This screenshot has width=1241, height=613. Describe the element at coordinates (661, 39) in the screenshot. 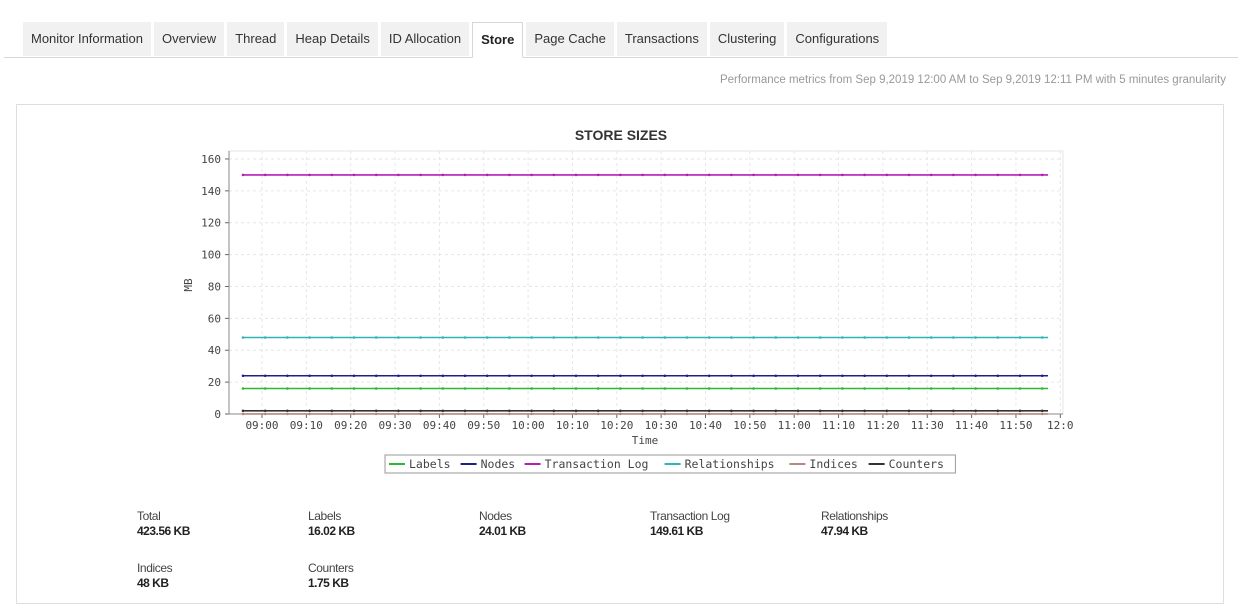

I see `tab-transactions: Transactions` at that location.